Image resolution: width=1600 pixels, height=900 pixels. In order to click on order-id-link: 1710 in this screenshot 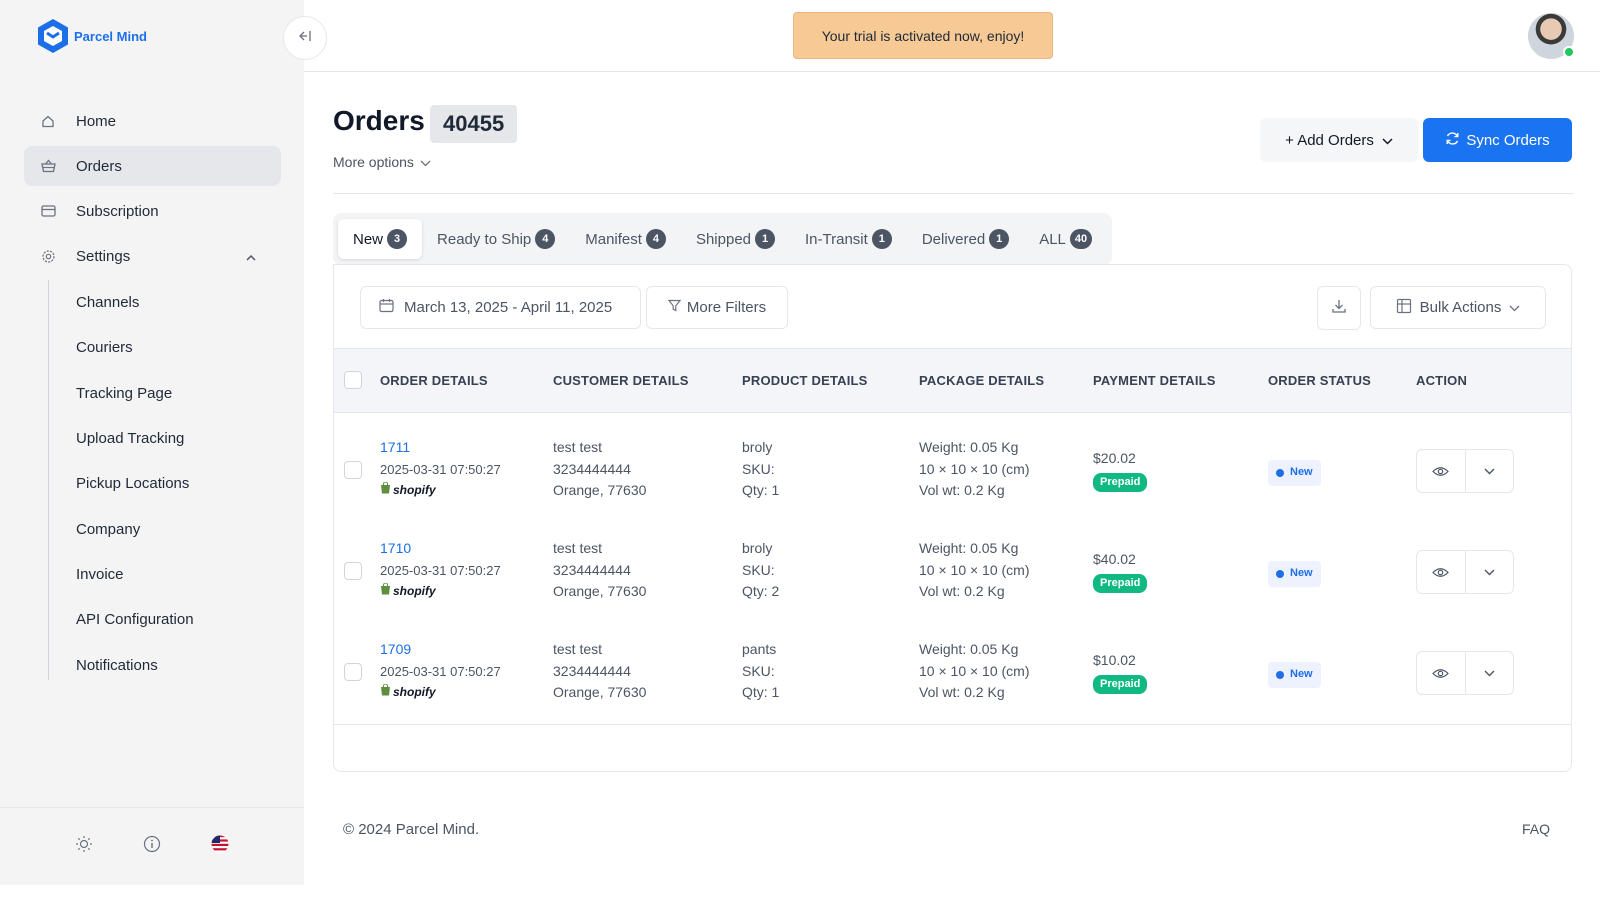, I will do `click(440, 549)`.